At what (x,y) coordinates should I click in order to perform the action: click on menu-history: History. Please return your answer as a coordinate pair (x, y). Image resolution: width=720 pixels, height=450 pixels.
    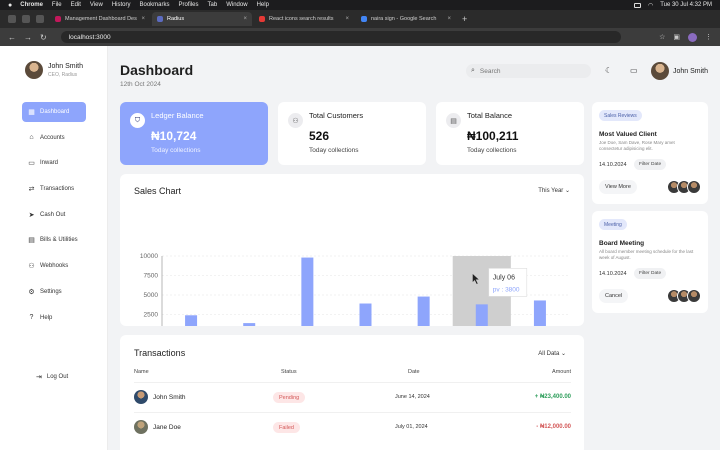
    Looking at the image, I should click on (121, 5).